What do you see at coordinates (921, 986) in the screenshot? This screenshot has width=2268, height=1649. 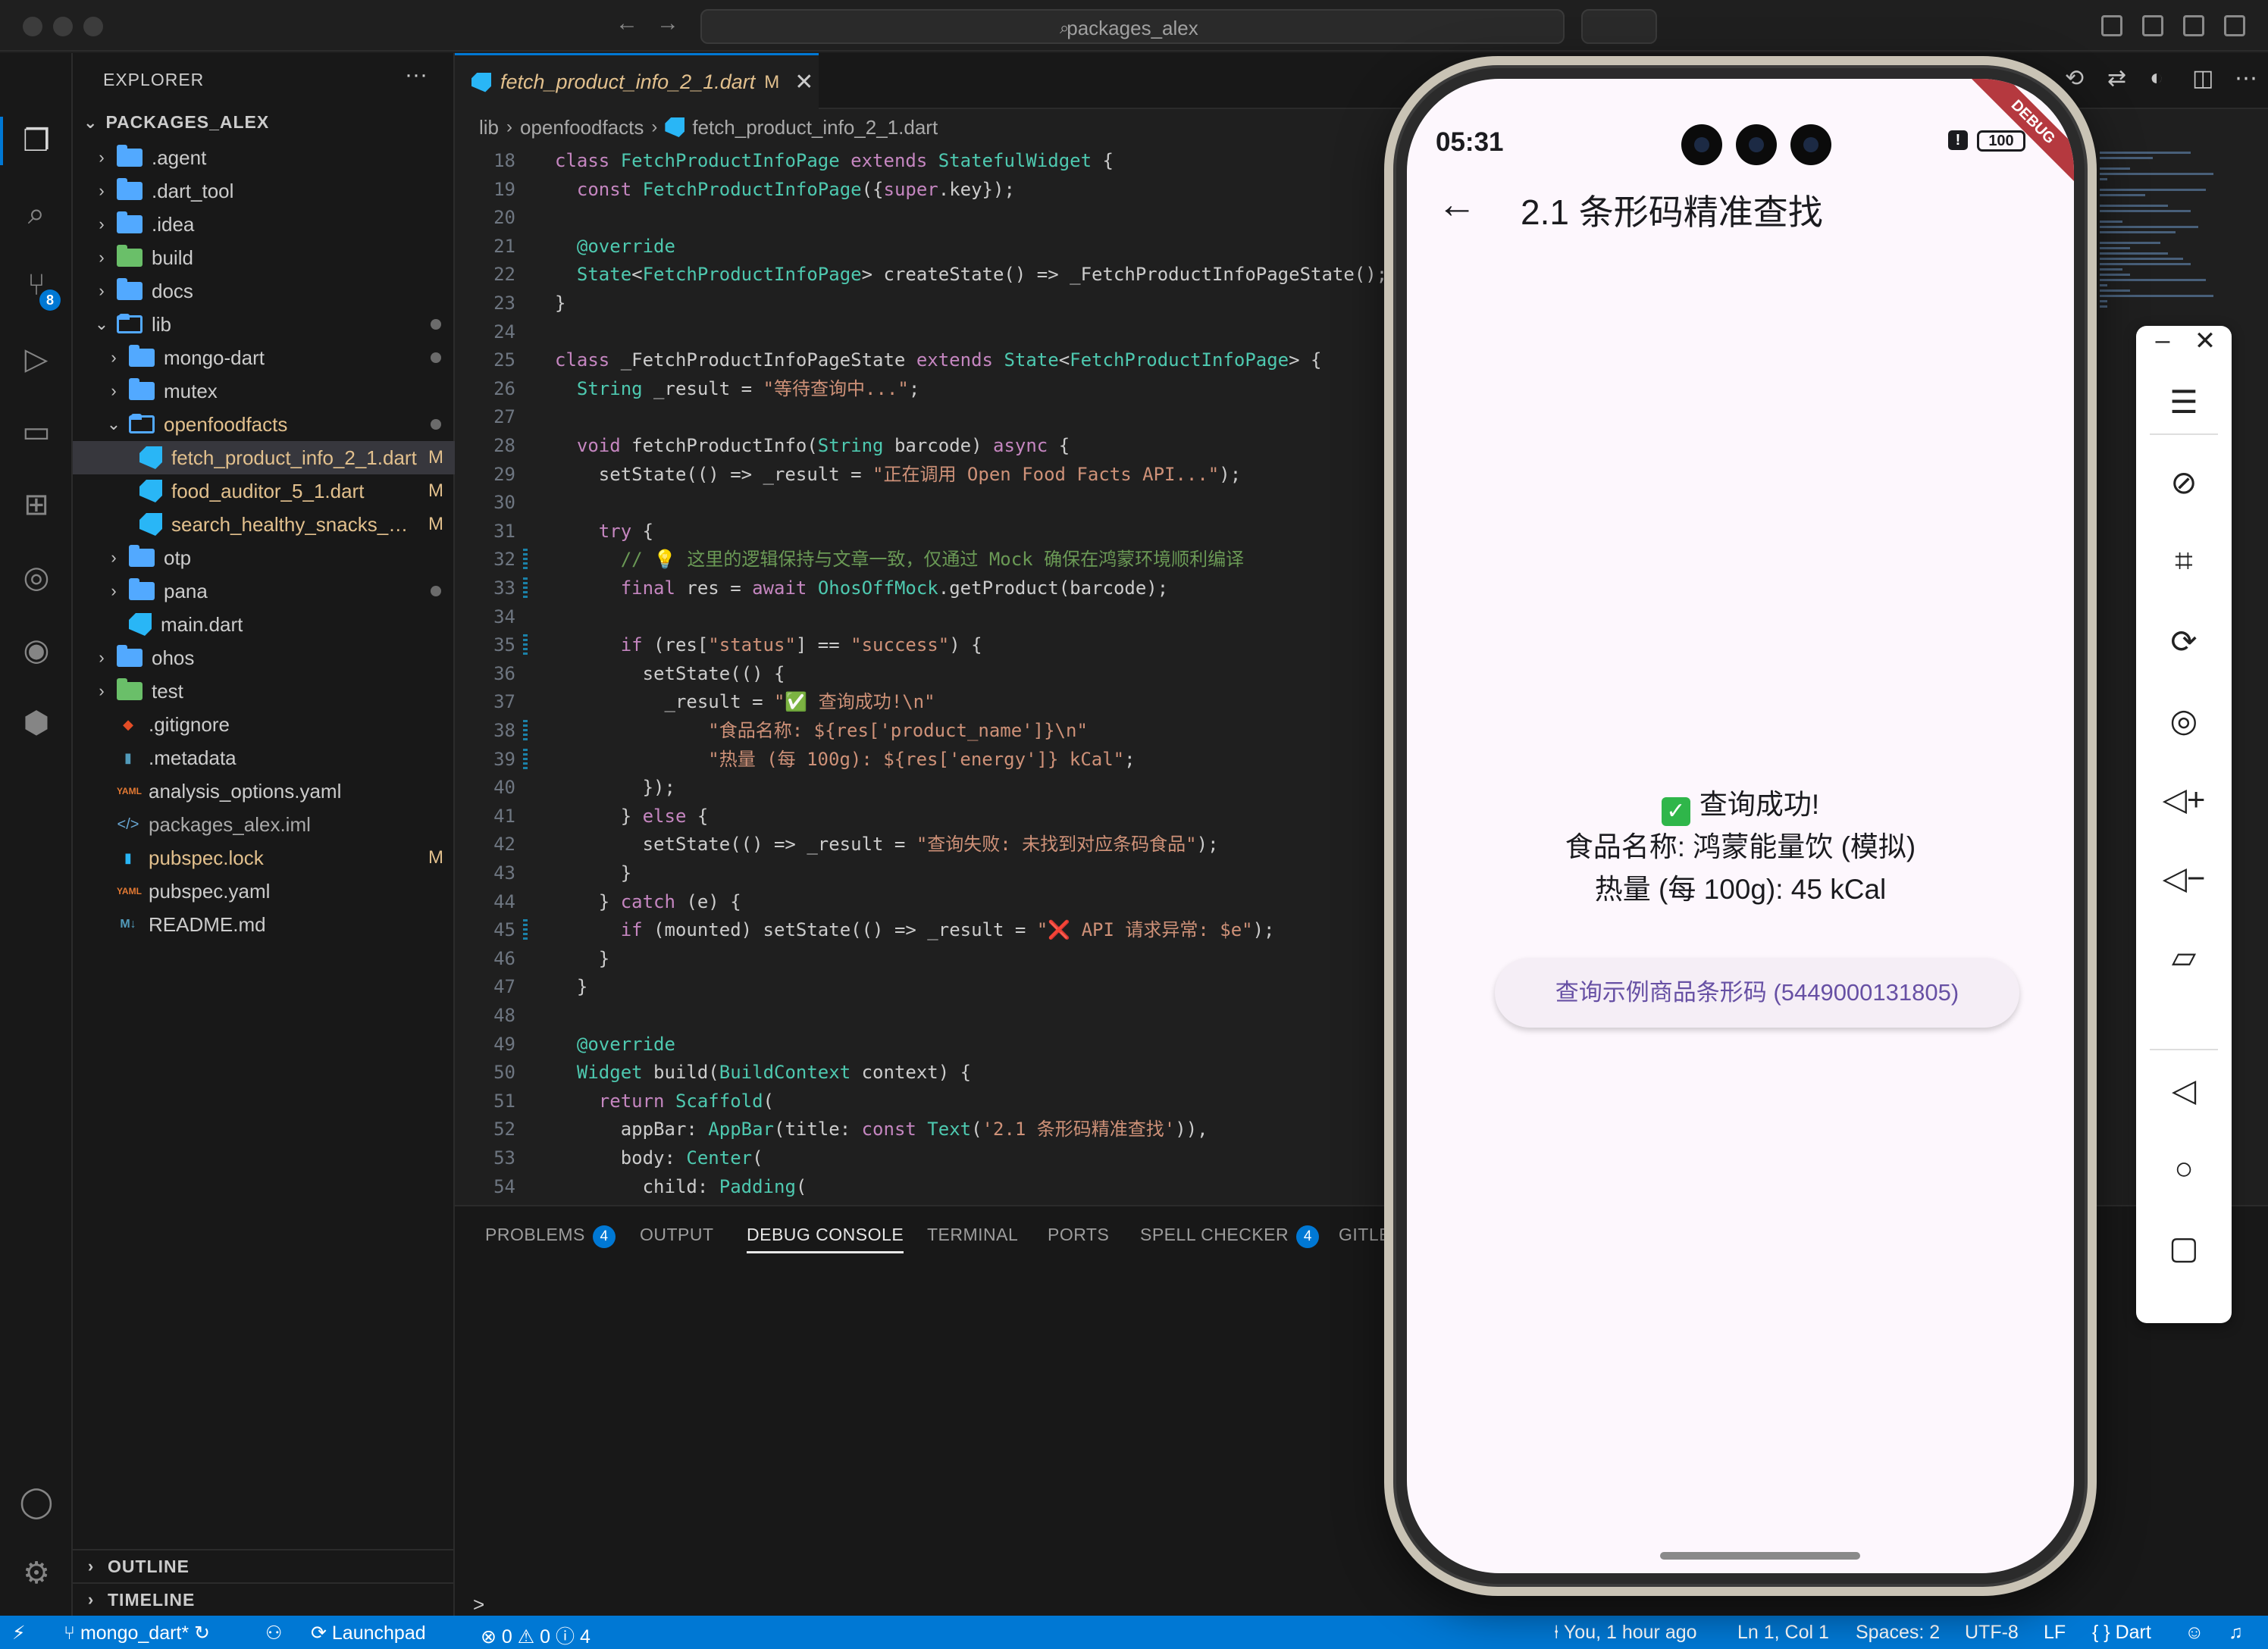 I see `code-line: 47 }` at bounding box center [921, 986].